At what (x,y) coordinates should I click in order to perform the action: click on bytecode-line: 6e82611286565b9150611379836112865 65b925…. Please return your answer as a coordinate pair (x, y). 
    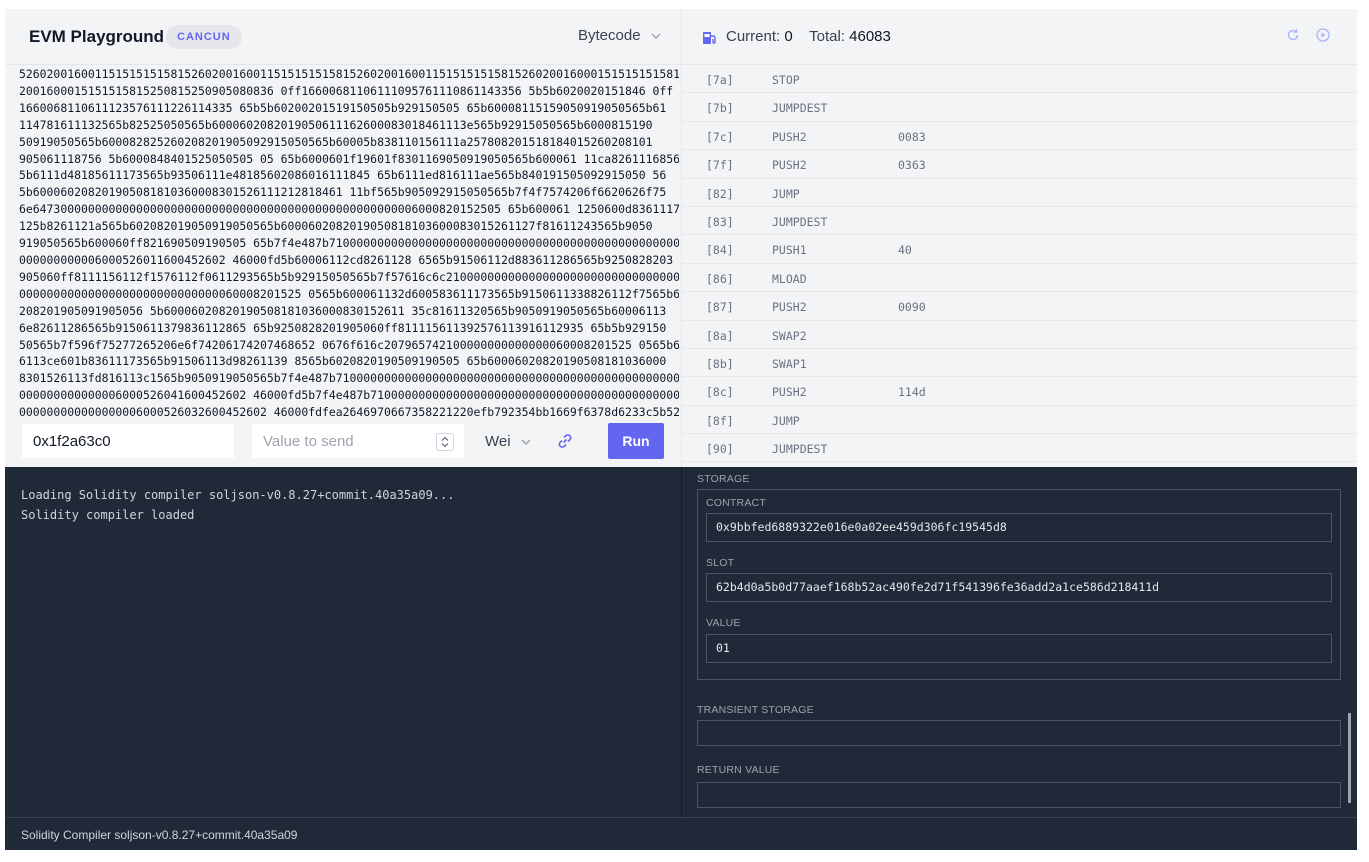
    Looking at the image, I should click on (343, 327).